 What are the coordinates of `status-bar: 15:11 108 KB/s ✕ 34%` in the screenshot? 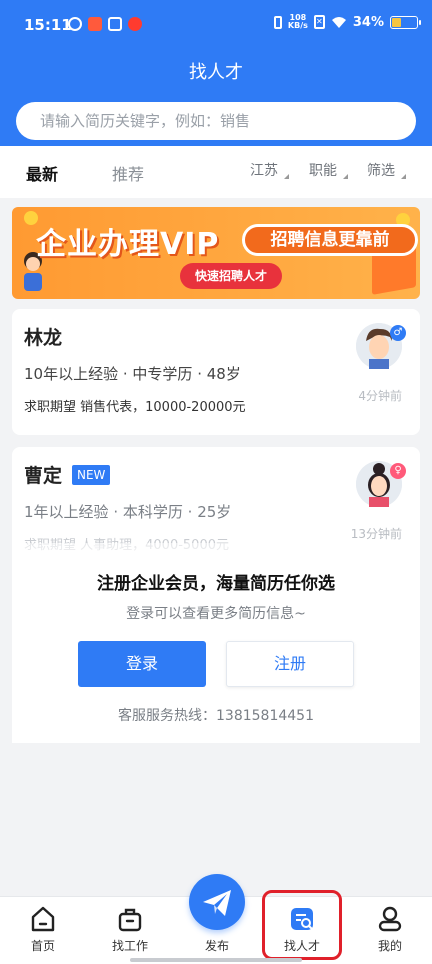 It's located at (216, 26).